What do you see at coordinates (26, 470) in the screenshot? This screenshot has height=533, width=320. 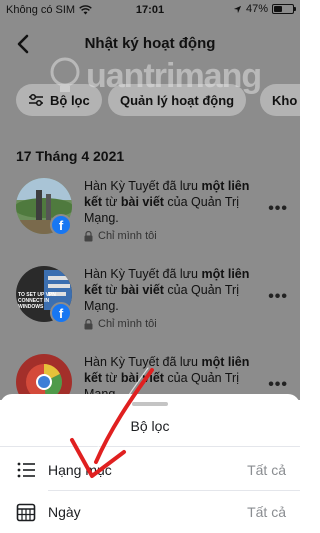 I see `list-icon` at bounding box center [26, 470].